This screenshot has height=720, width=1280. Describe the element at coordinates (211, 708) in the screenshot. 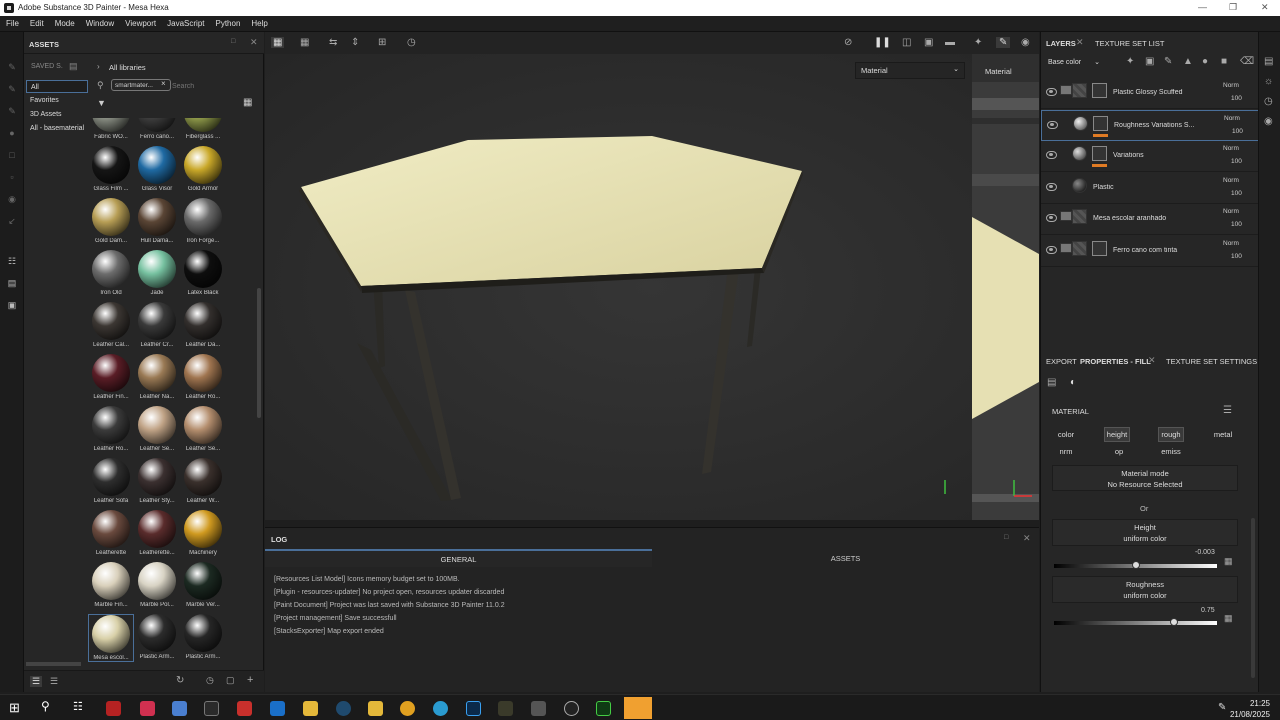

I see `store-icon` at that location.